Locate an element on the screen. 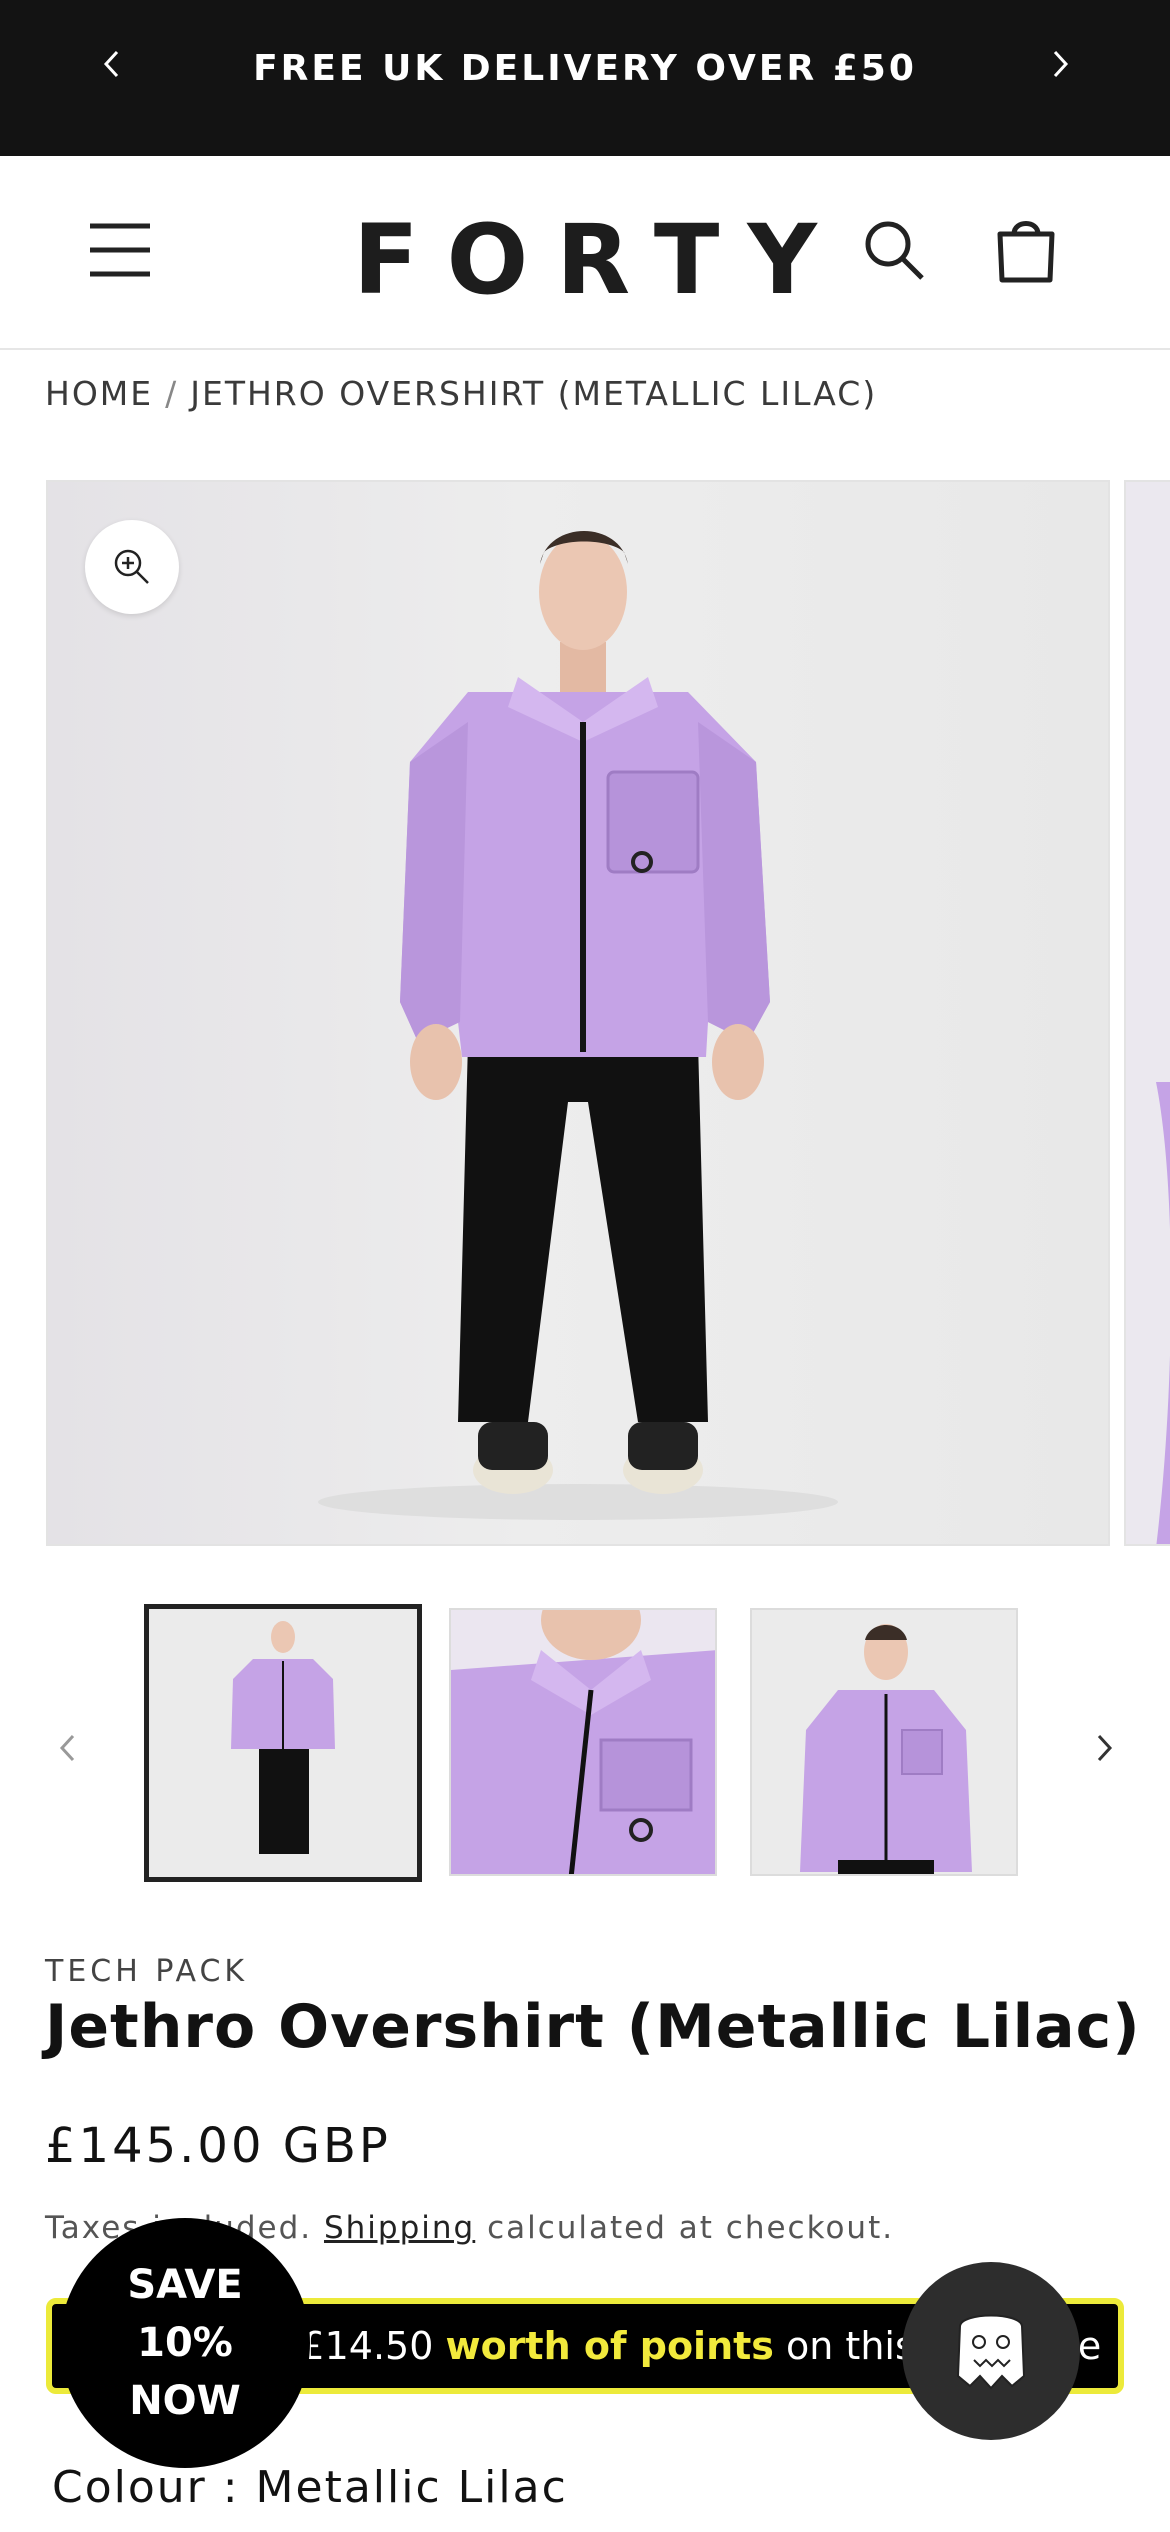 Image resolution: width=1170 pixels, height=2532 pixels. rewards-launcher-button is located at coordinates (991, 2351).